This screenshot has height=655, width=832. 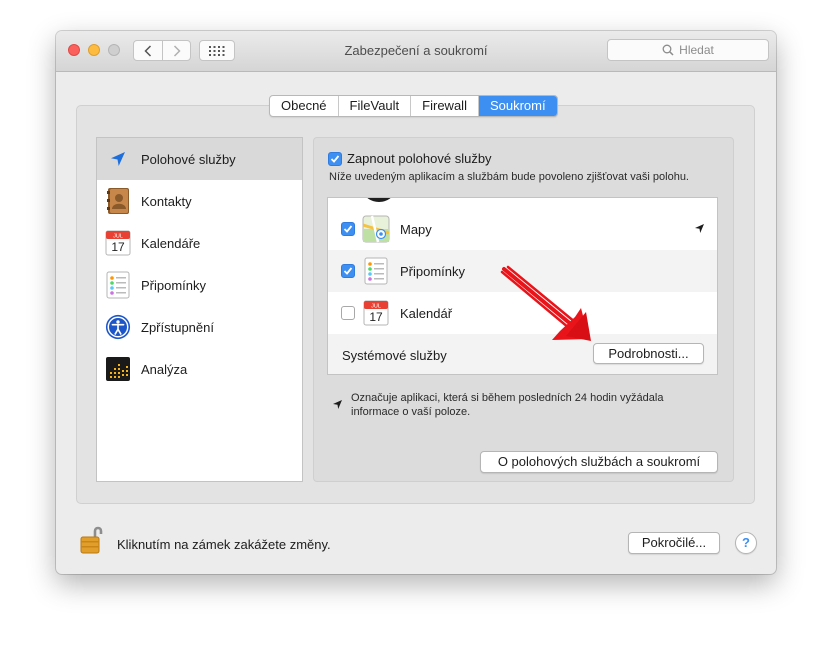 What do you see at coordinates (177, 327) in the screenshot?
I see `sidebar-item-label: Zpřístupnění` at bounding box center [177, 327].